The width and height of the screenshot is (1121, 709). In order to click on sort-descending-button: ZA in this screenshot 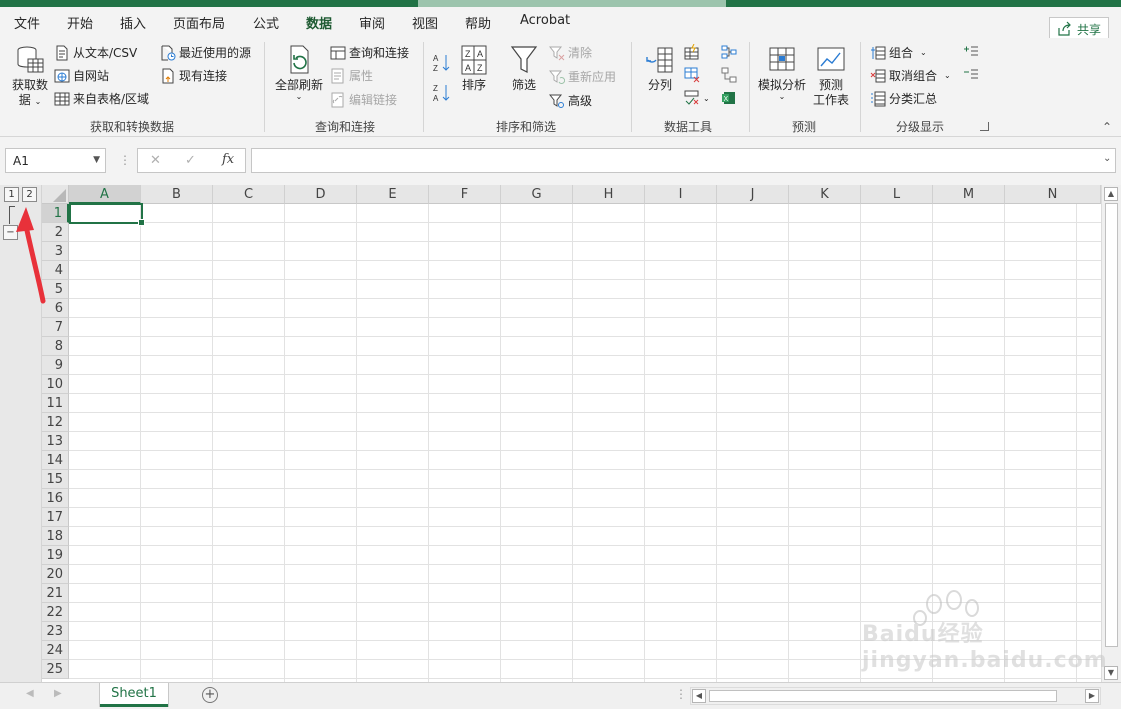, I will do `click(442, 93)`.